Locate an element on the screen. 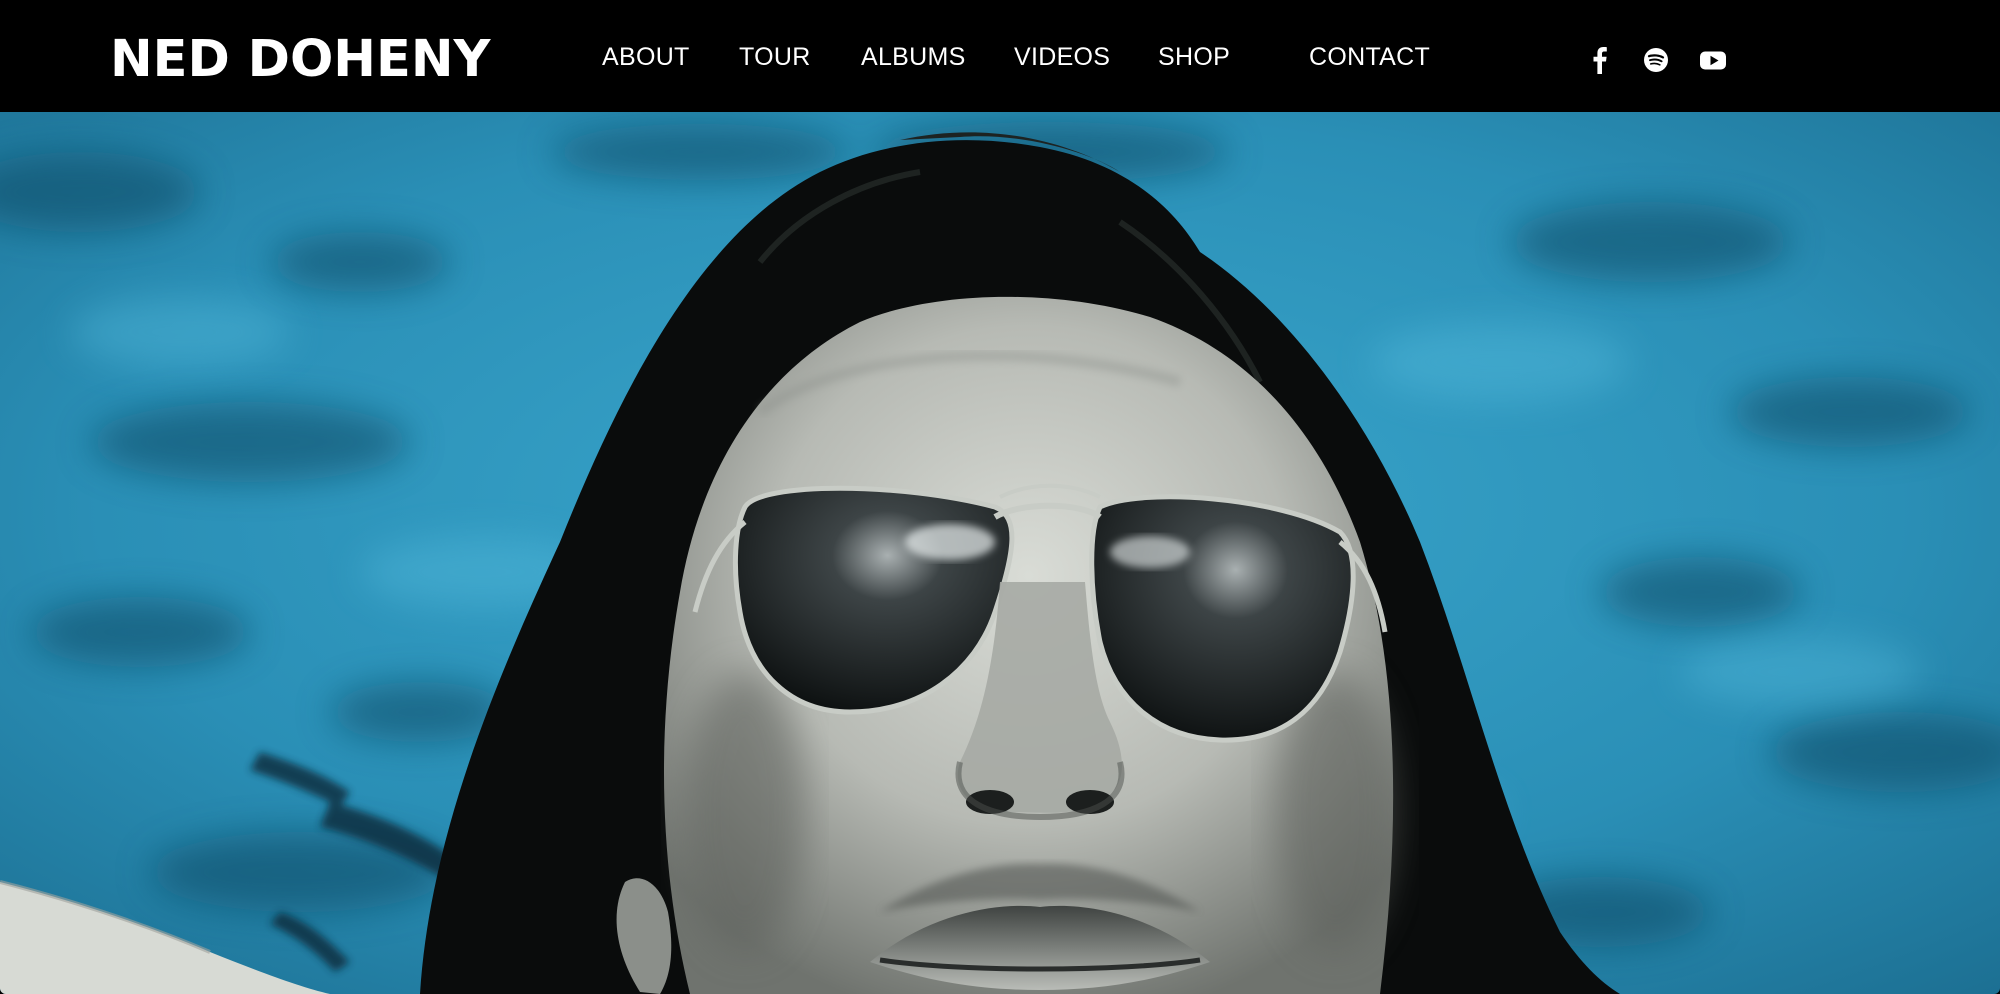  nav-shop: SHOP is located at coordinates (1194, 57).